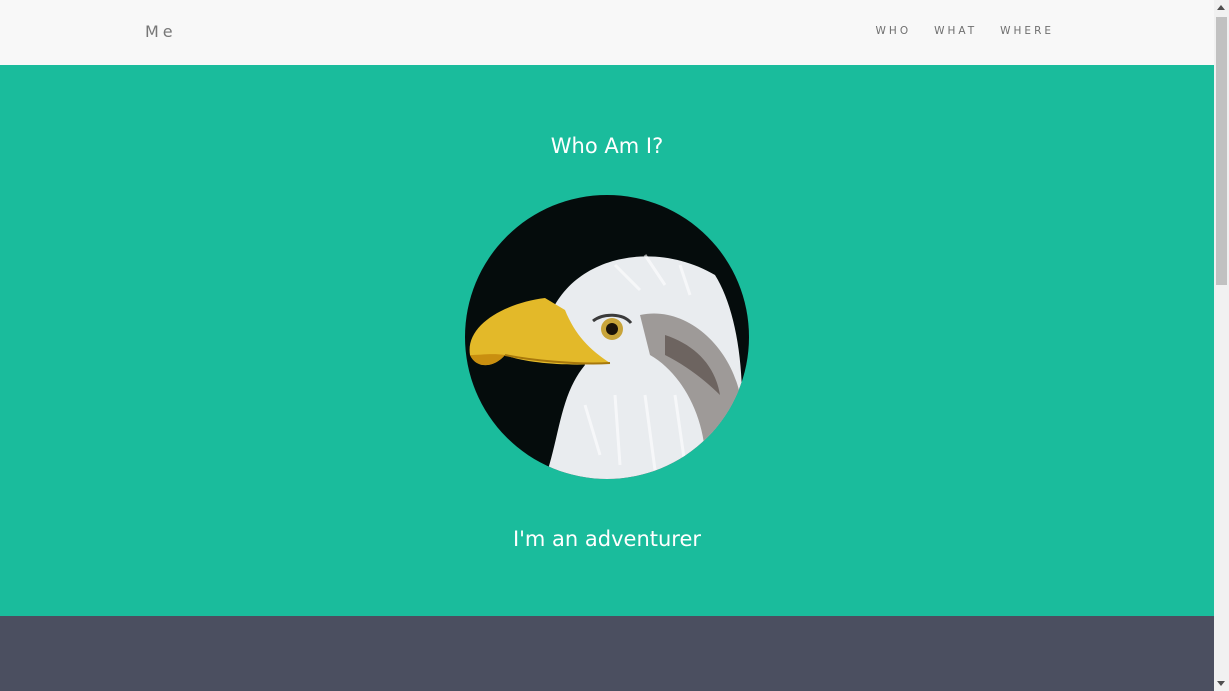 The height and width of the screenshot is (691, 1229). I want to click on eagle-avatar-image, so click(607, 337).